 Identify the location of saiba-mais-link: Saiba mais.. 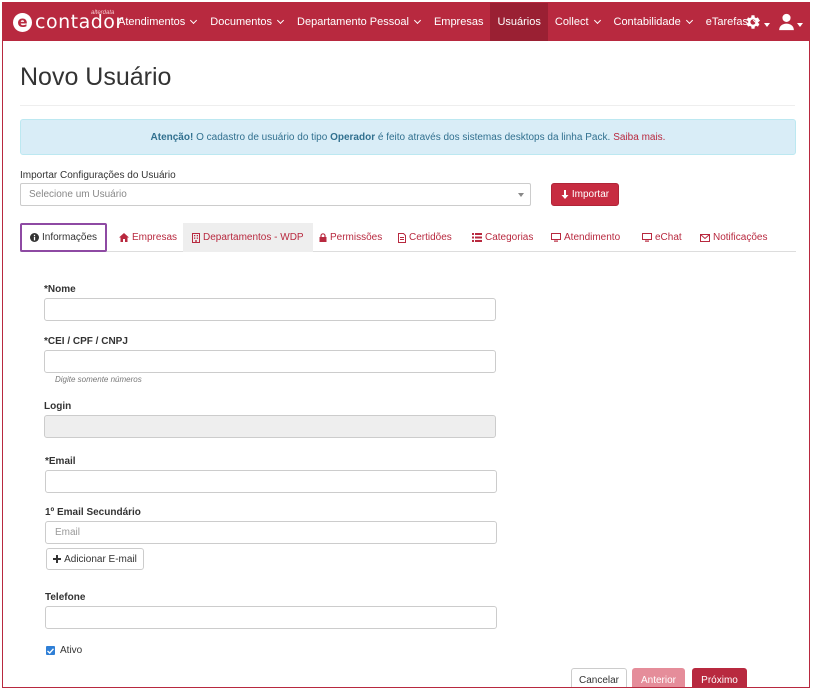
(639, 137).